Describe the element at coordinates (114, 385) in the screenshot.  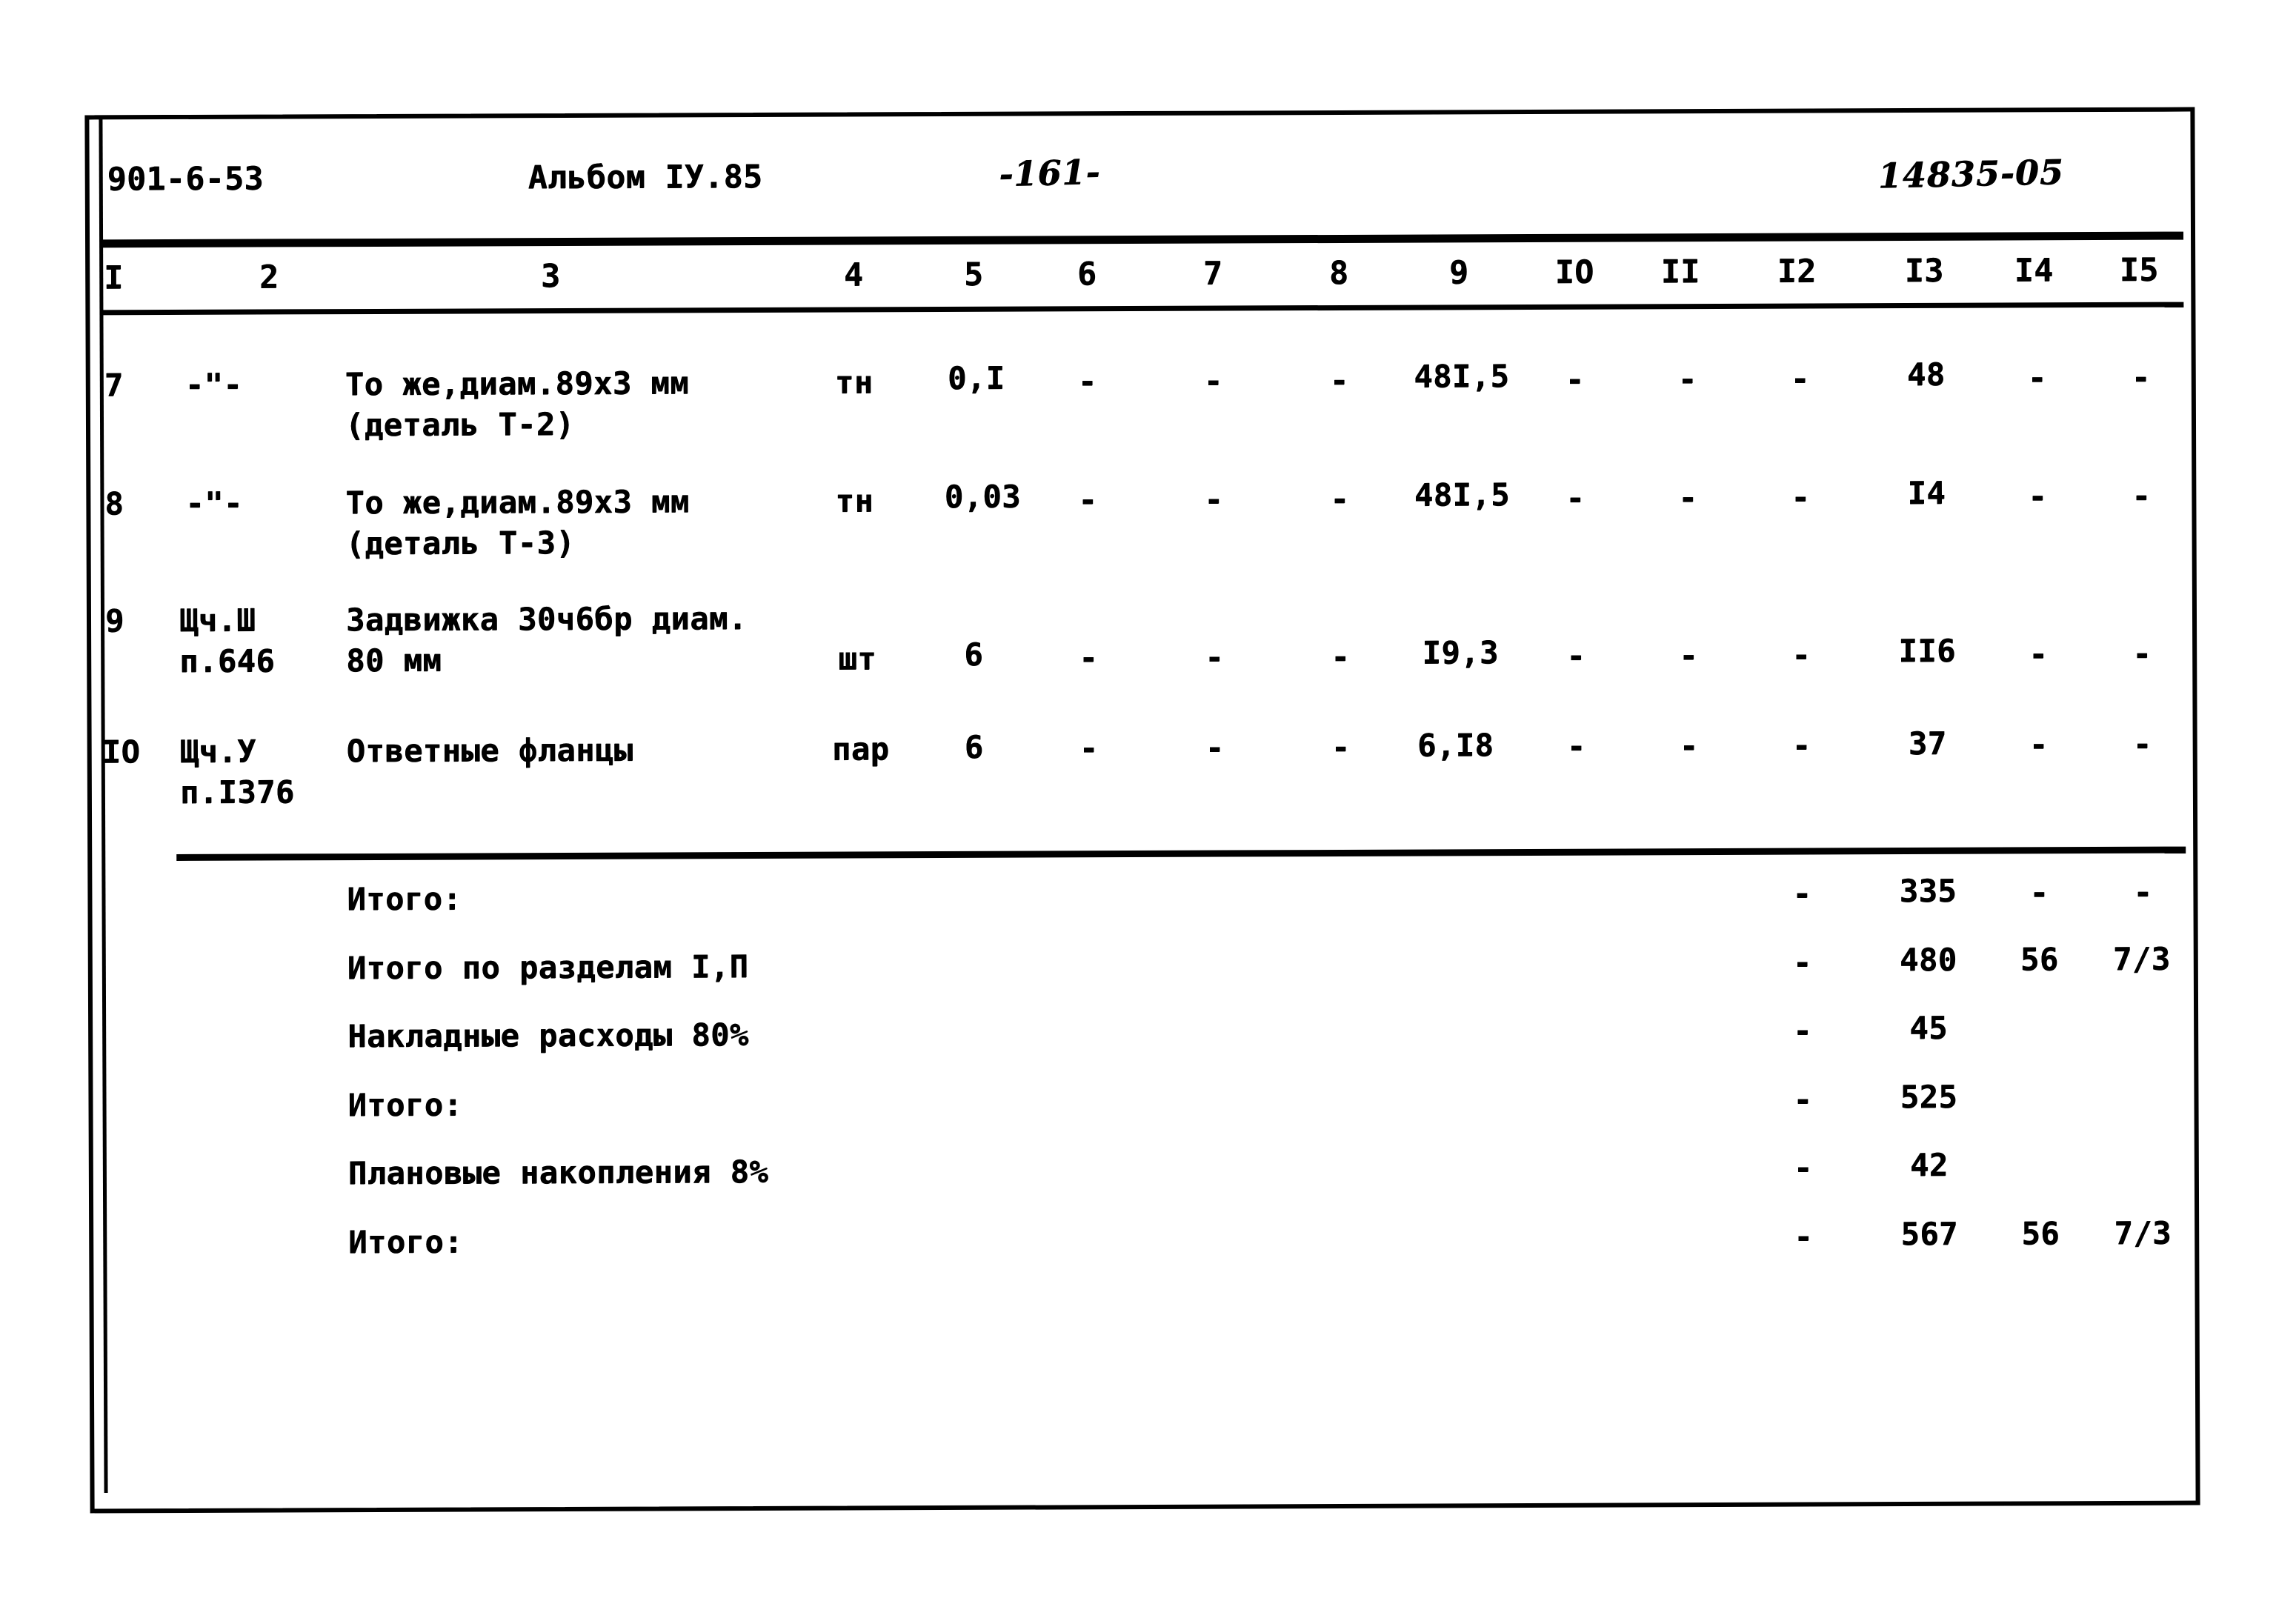
I see `row-number: 7` at that location.